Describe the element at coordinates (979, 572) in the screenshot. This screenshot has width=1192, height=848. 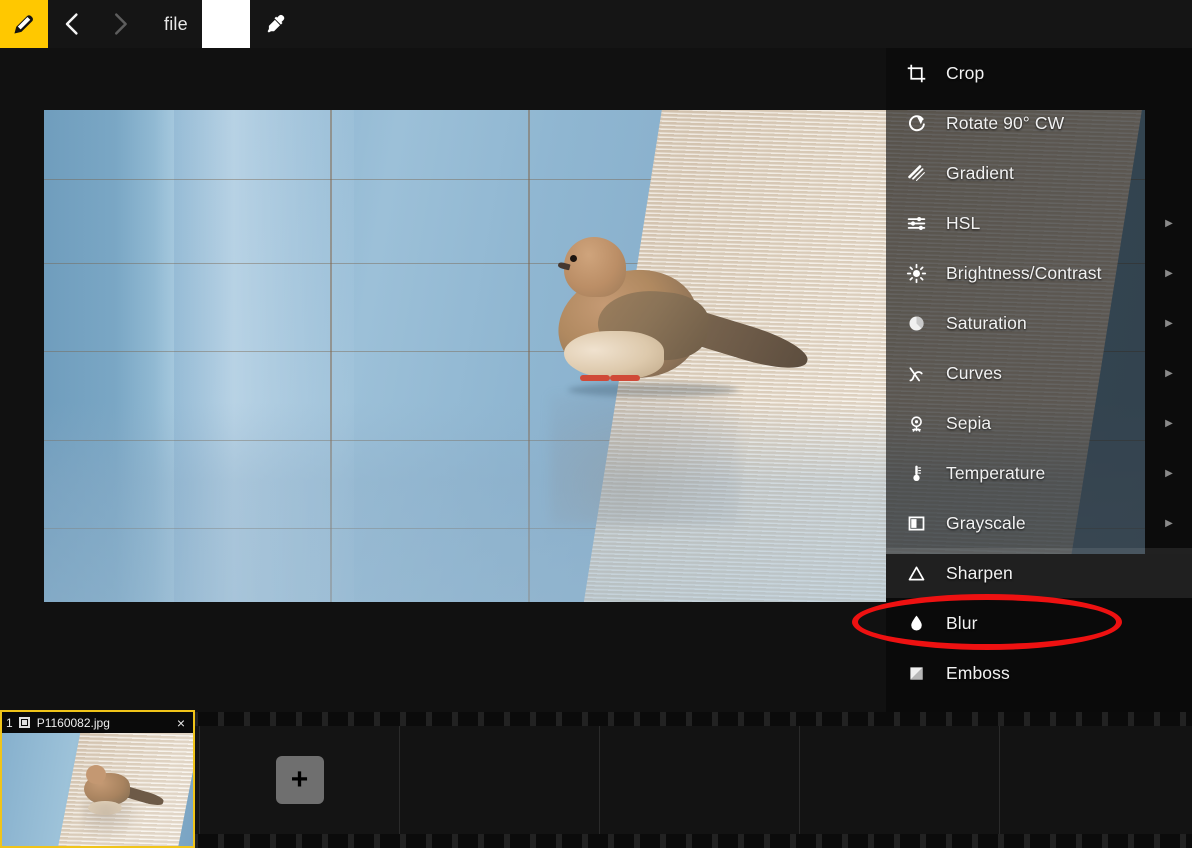
I see `menu-item-label: Sharpen` at that location.